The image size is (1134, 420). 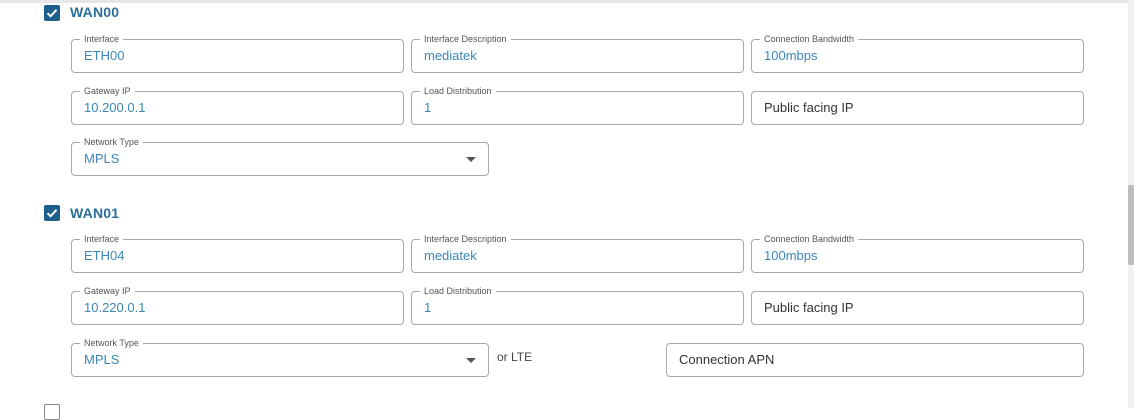 What do you see at coordinates (1131, 225) in the screenshot?
I see `scrollbar-thumb` at bounding box center [1131, 225].